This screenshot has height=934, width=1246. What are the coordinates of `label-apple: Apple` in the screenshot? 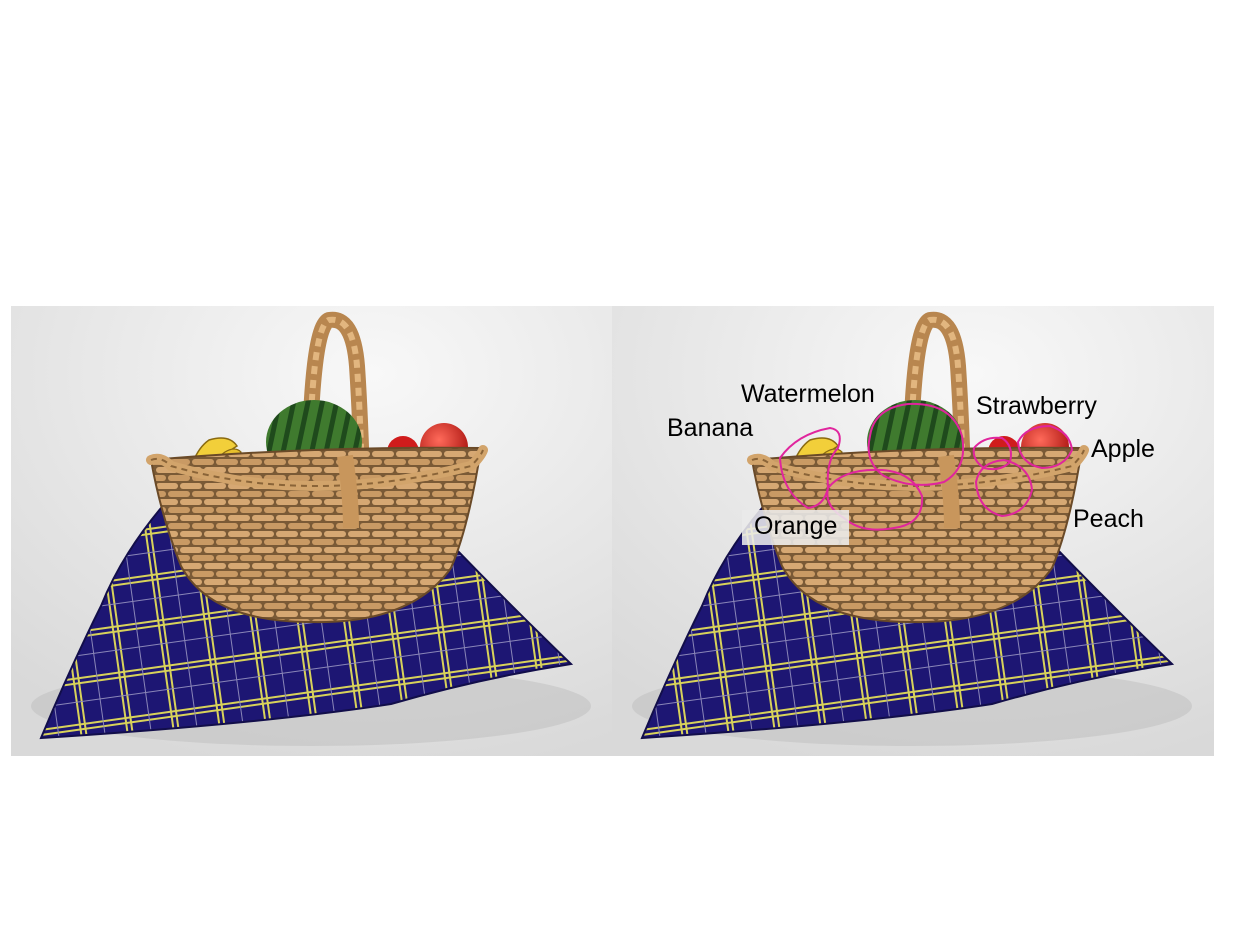 It's located at (1123, 449).